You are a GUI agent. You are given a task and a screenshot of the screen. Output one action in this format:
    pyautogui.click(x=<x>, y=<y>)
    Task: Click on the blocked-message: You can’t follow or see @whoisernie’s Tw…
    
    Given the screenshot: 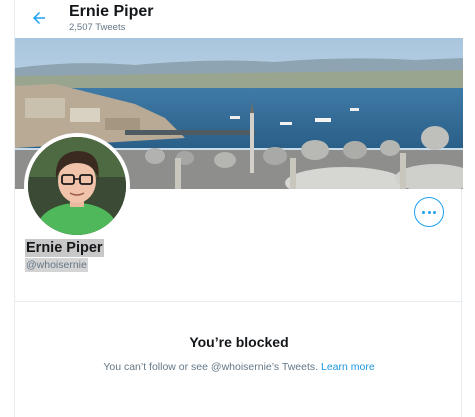 What is the action you would take?
    pyautogui.click(x=211, y=367)
    